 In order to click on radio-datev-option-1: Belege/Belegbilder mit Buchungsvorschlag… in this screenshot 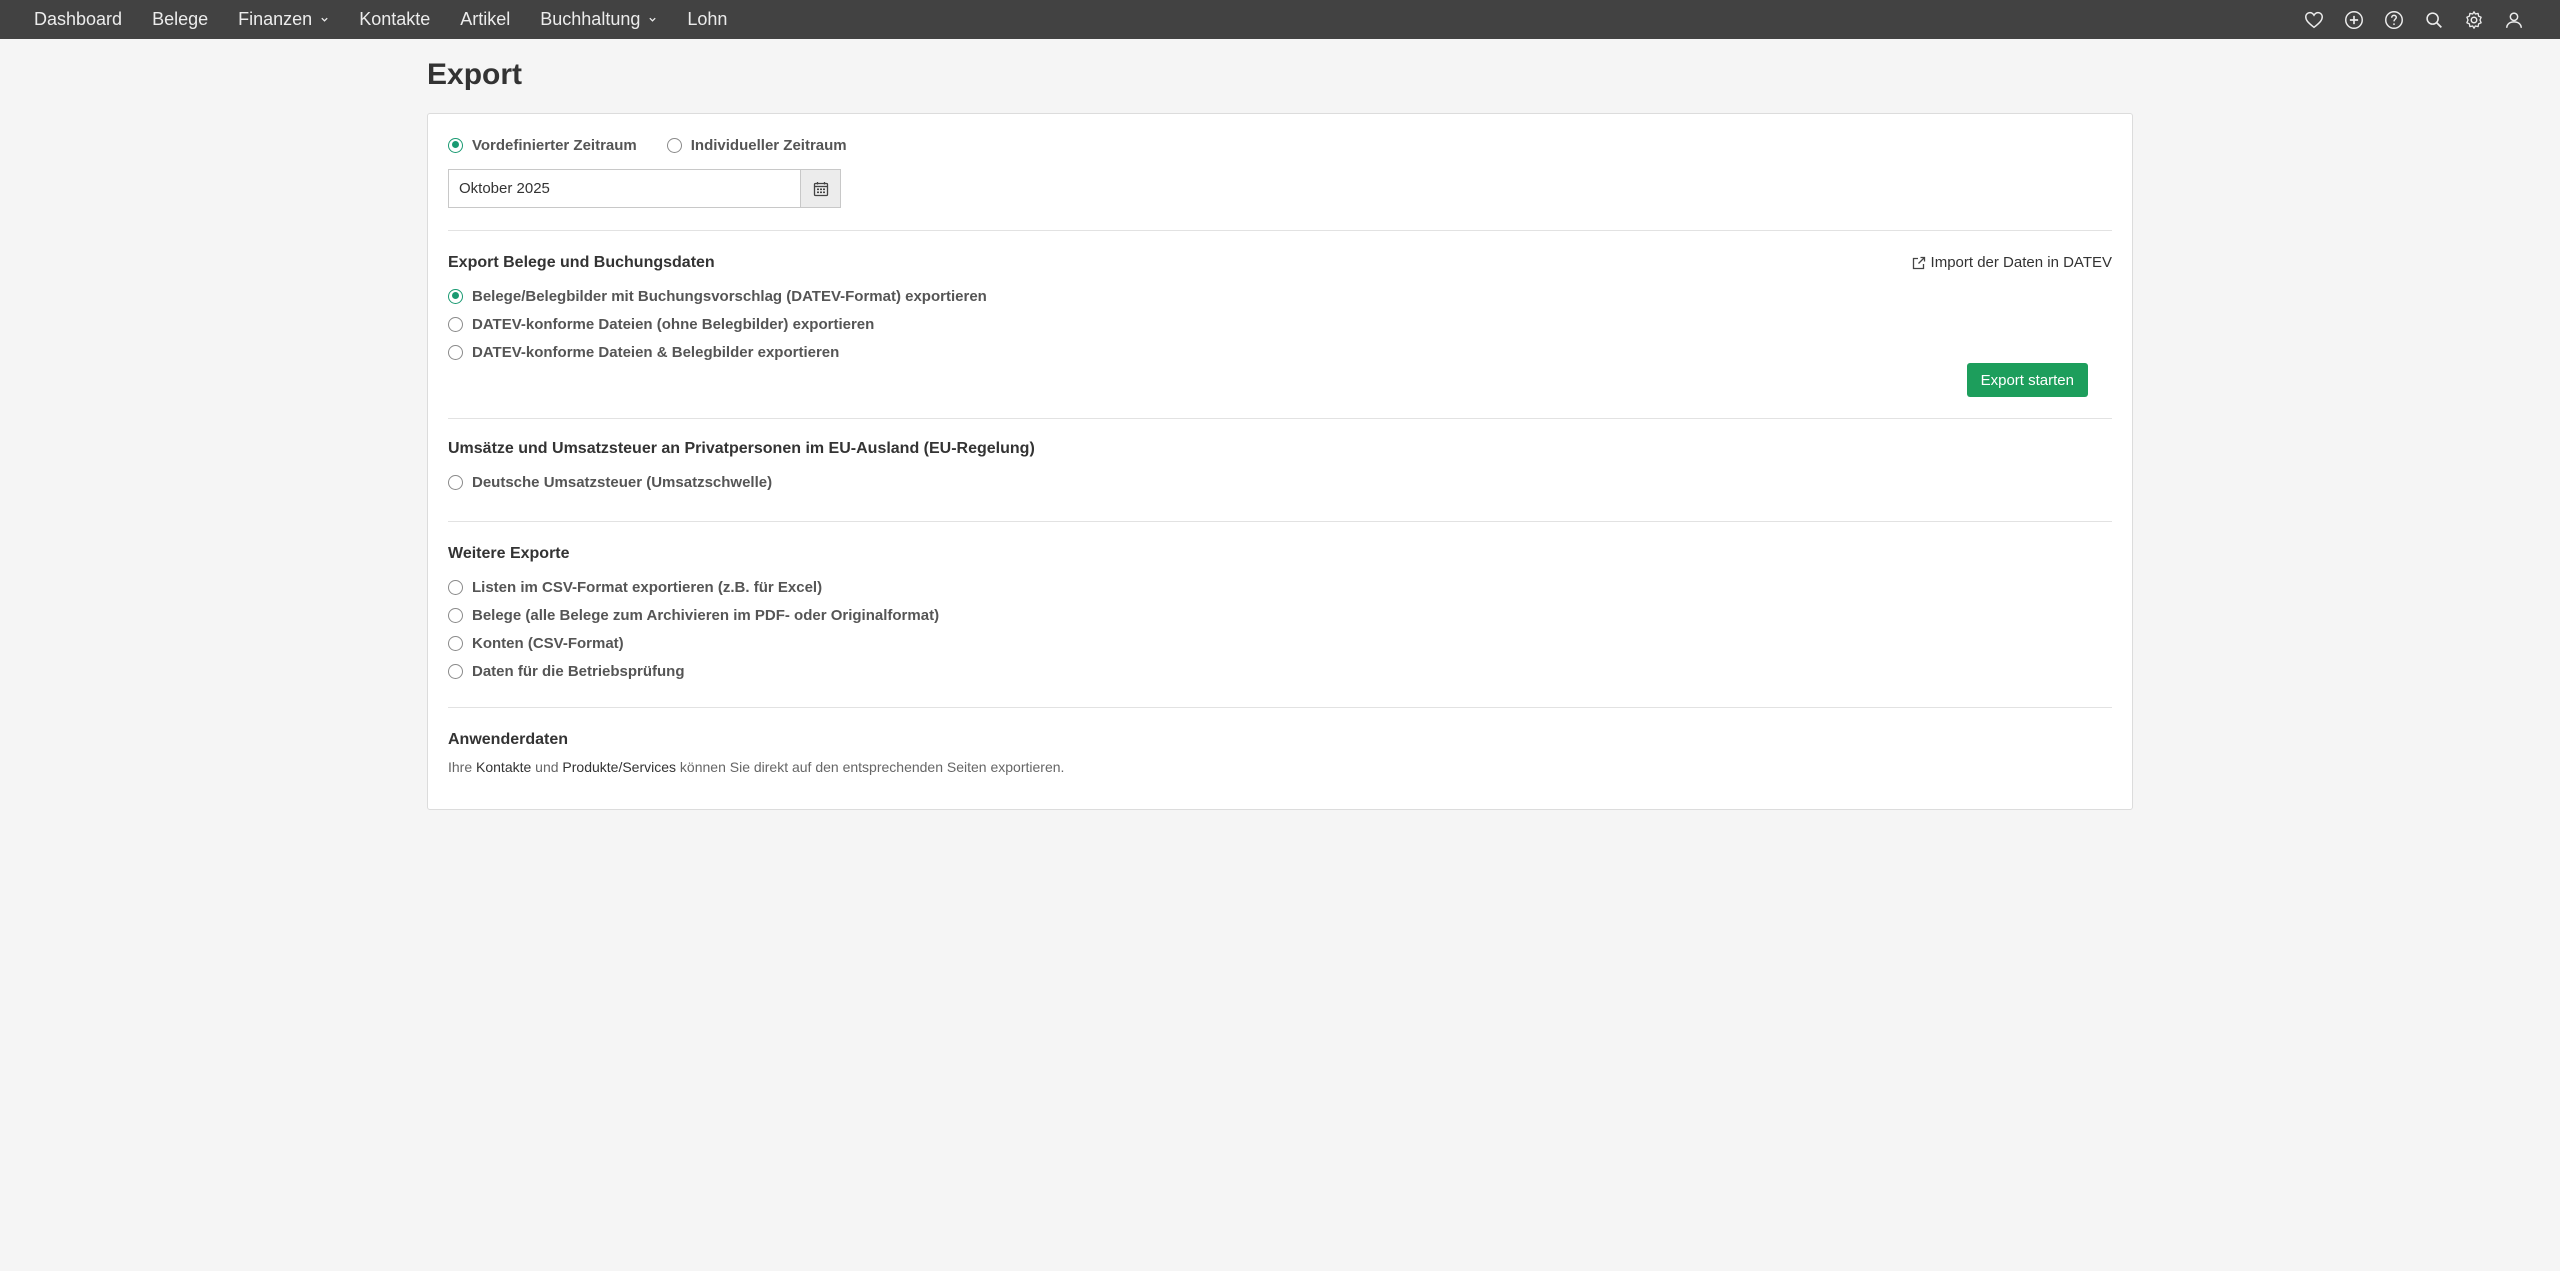, I will do `click(1280, 296)`.